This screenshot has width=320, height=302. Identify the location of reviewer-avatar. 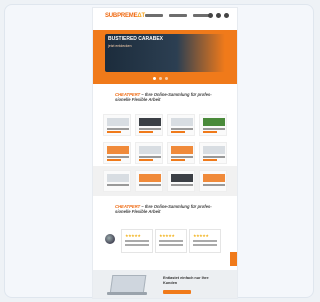
(110, 239).